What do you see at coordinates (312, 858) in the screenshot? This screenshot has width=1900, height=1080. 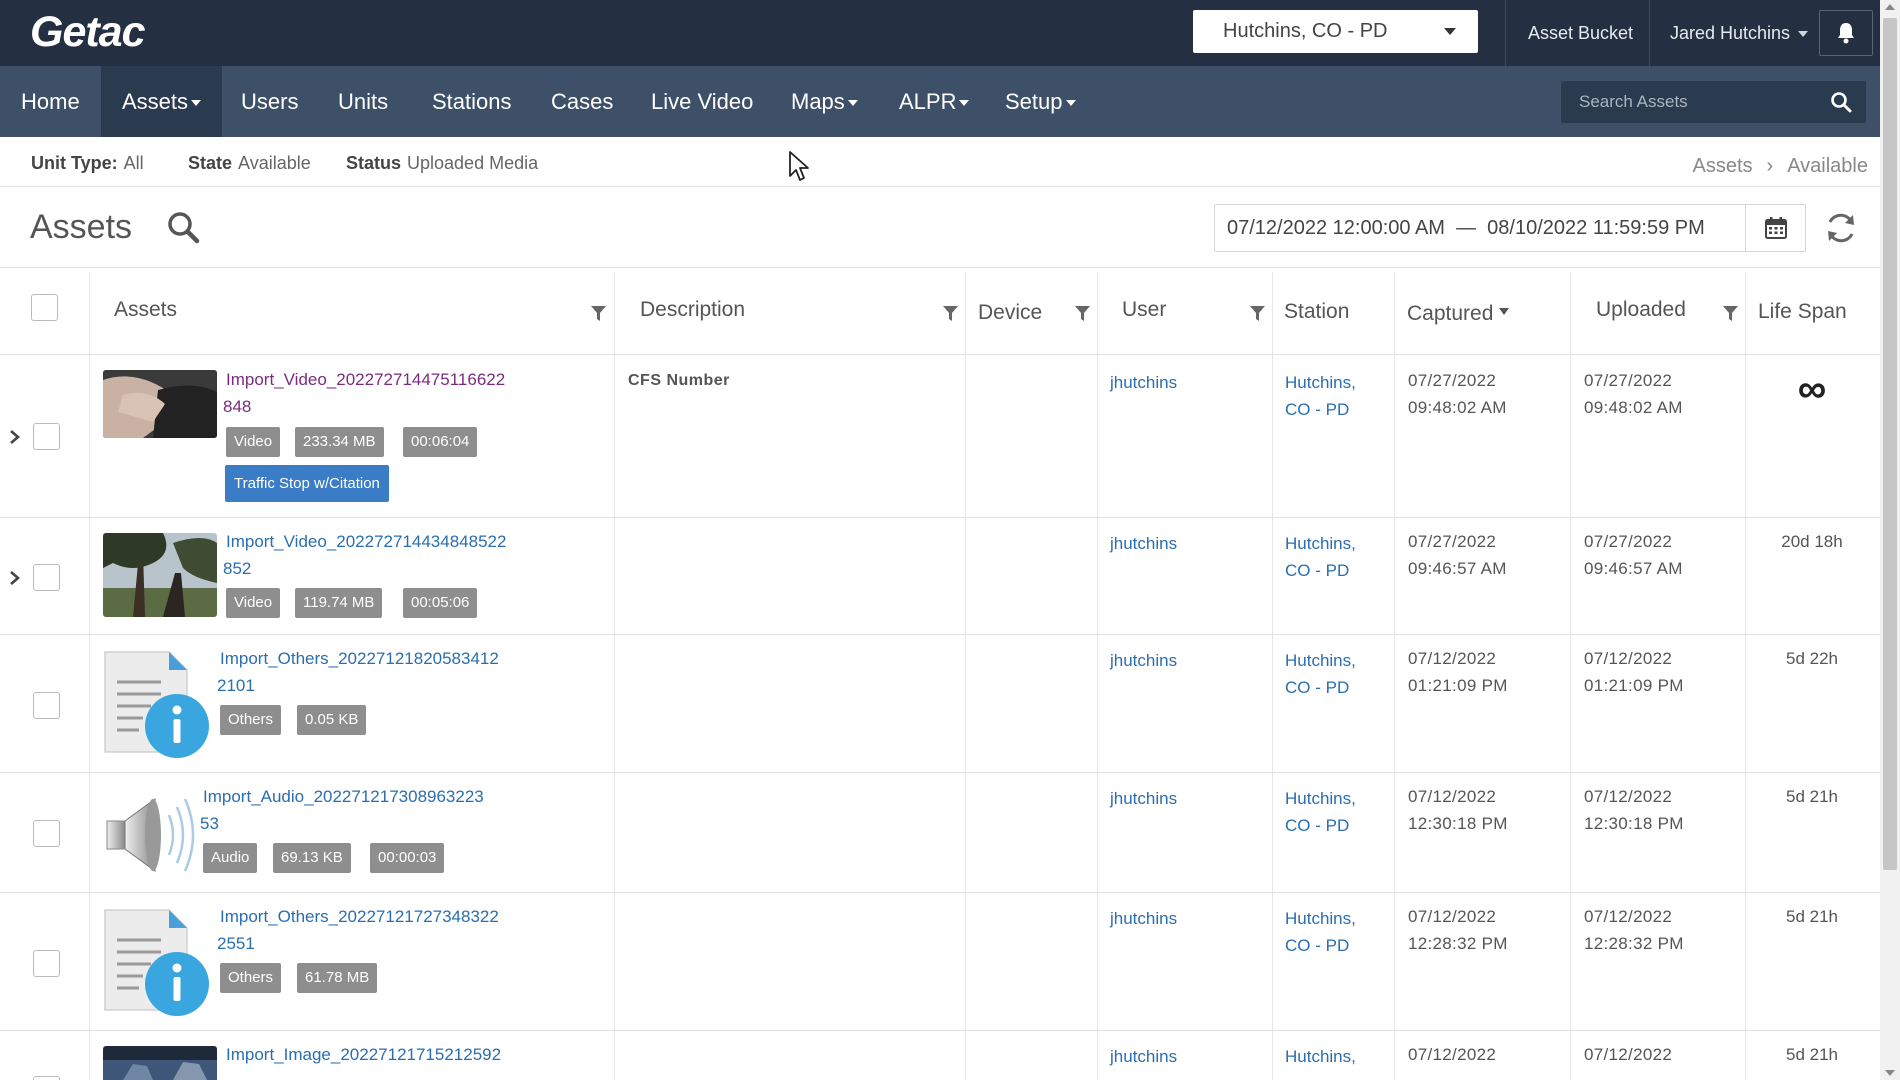 I see `asset-size-badge: 69.13 KB` at bounding box center [312, 858].